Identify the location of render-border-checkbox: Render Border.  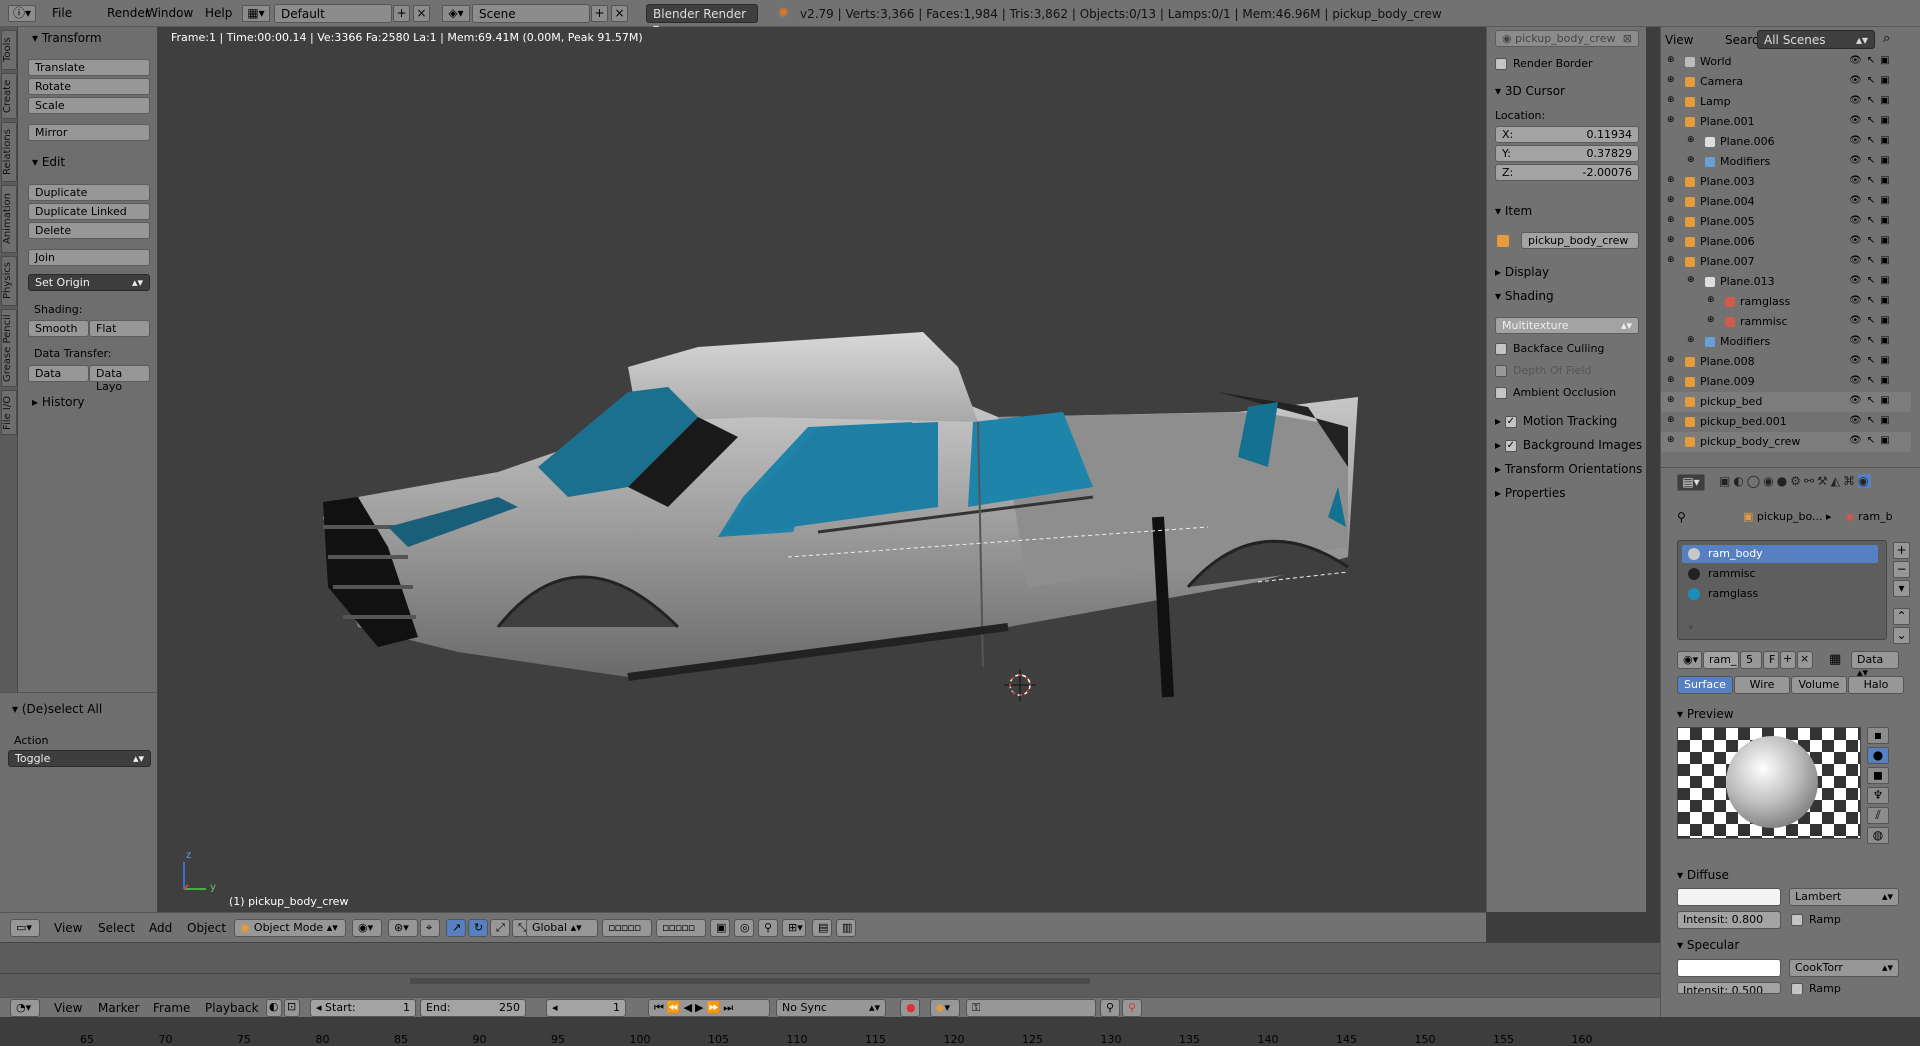
(1544, 63).